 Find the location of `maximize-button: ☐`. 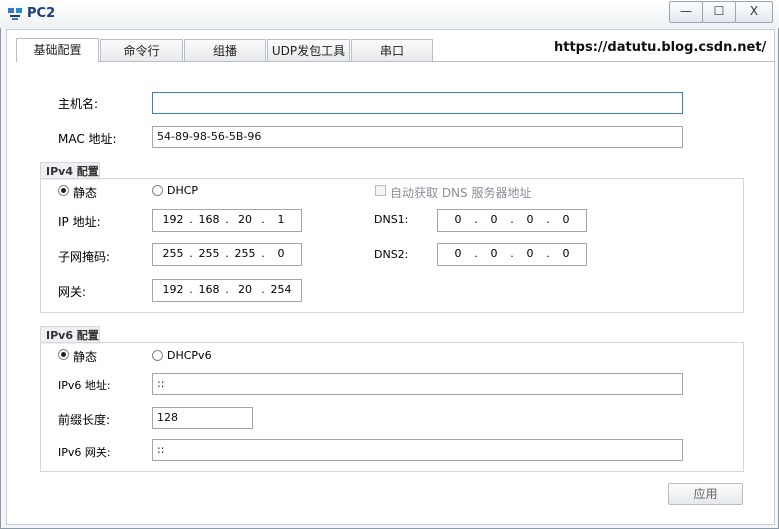

maximize-button: ☐ is located at coordinates (719, 12).